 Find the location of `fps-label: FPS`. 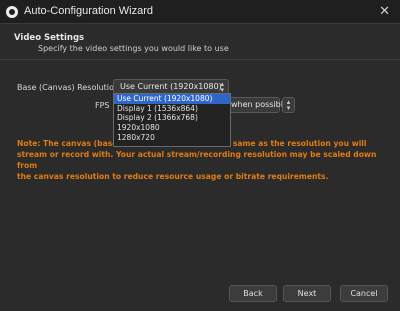

fps-label: FPS is located at coordinates (102, 105).